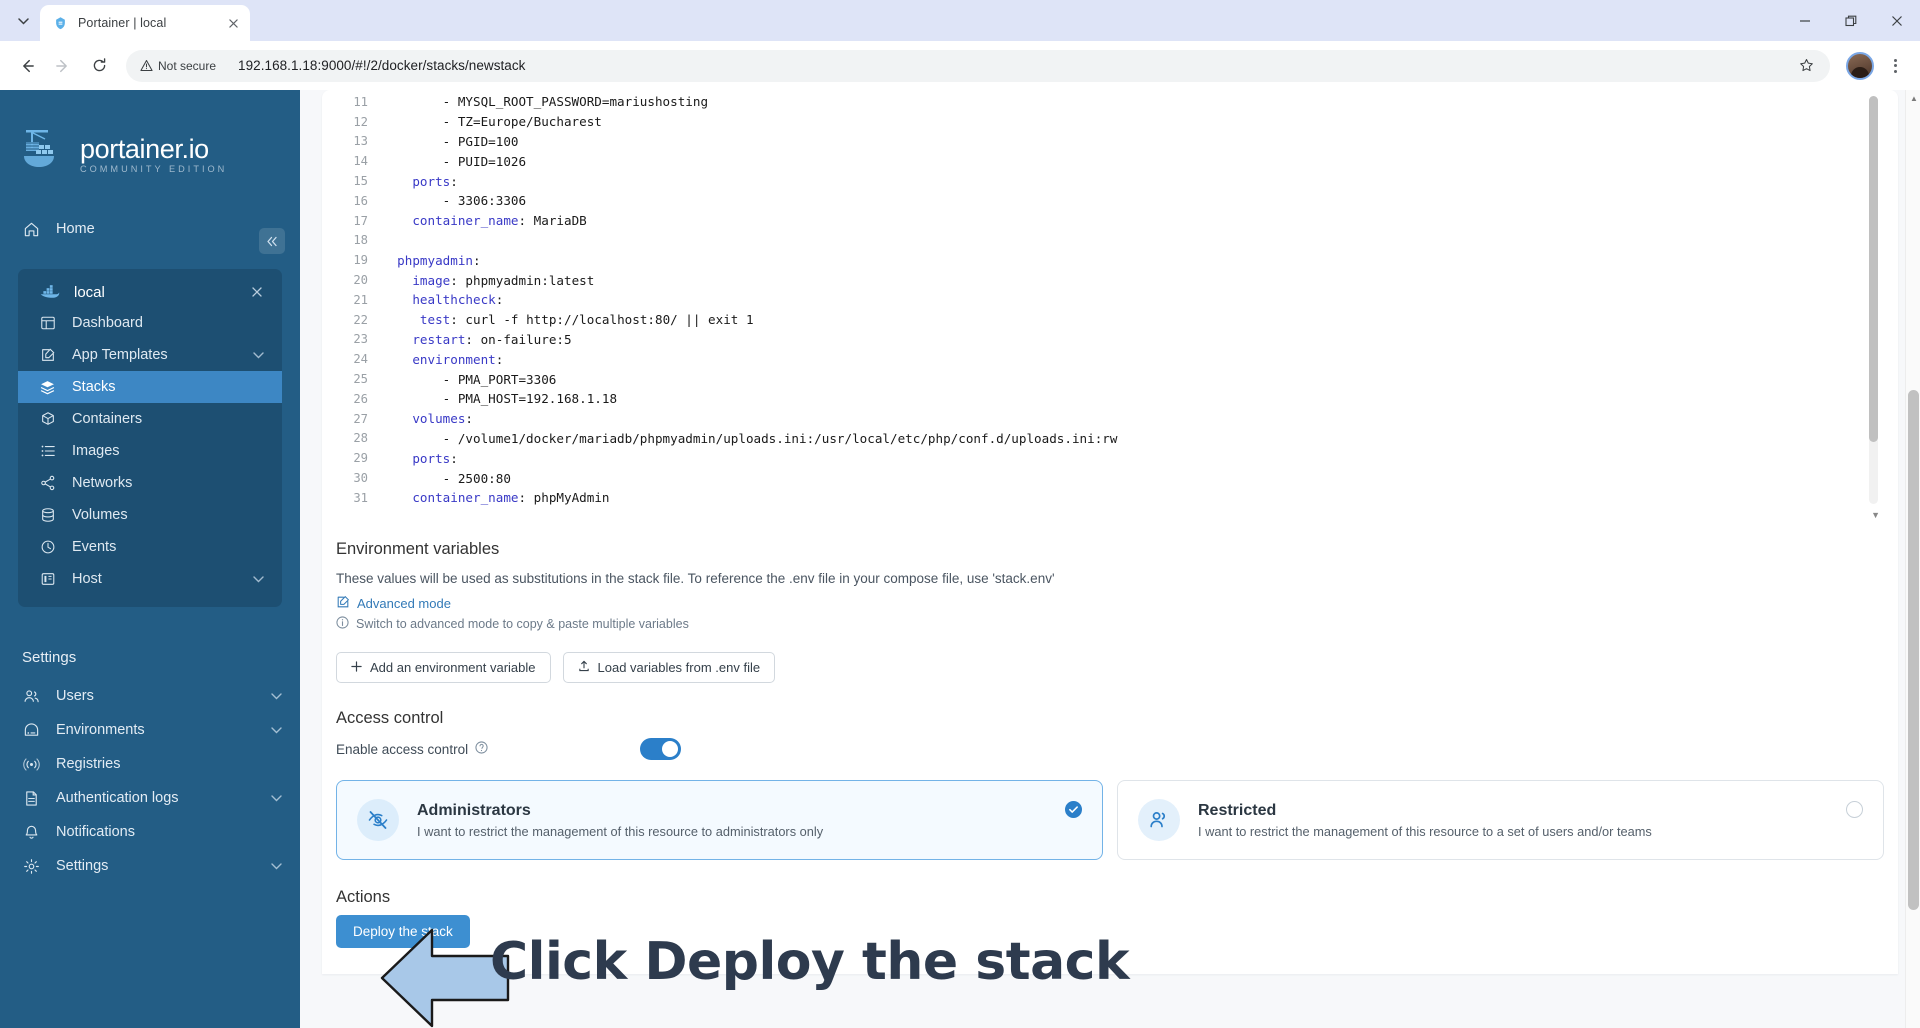  I want to click on notifications-icon, so click(31, 832).